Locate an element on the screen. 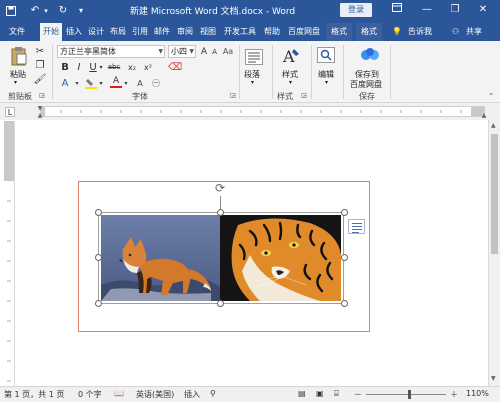 This screenshot has width=500, height=402. customize-toolbar-icon: ▾ is located at coordinates (81, 10).